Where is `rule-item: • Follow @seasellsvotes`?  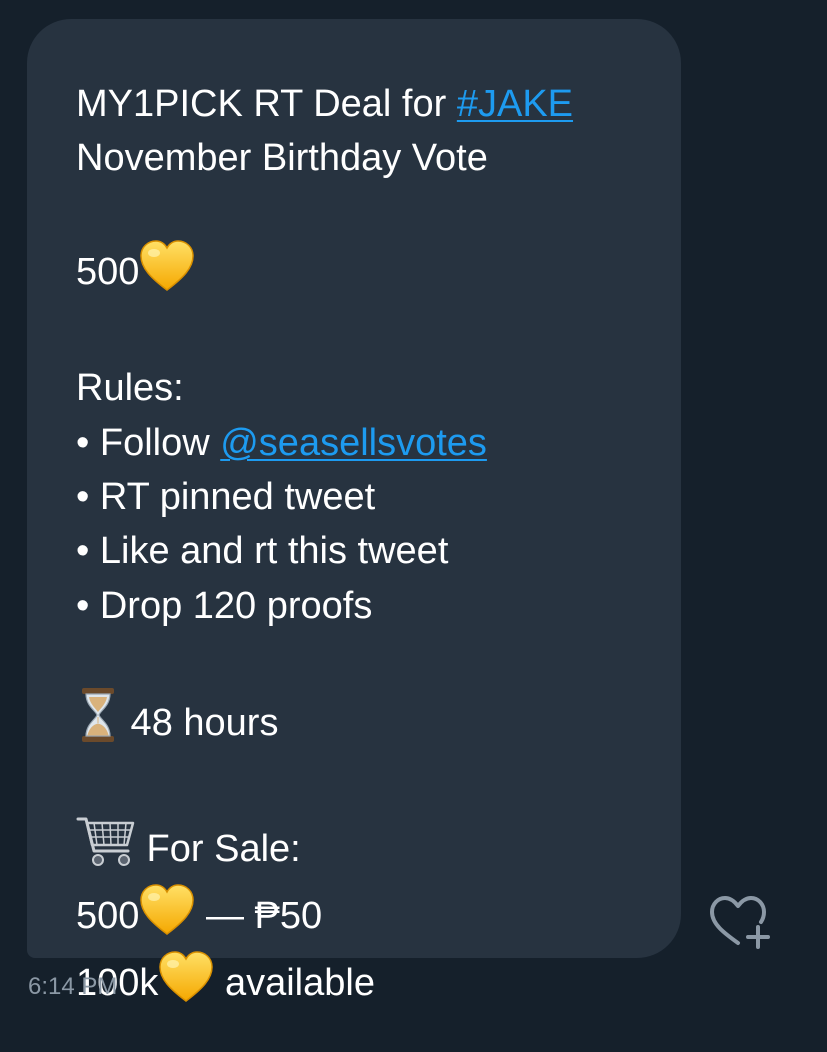
rule-item: • Follow @seasellsvotes is located at coordinates (281, 442).